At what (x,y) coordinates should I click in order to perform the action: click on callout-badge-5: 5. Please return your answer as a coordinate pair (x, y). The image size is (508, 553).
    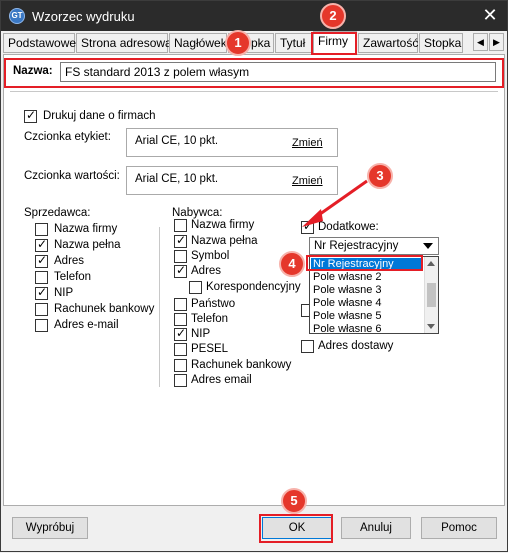
    Looking at the image, I should click on (294, 501).